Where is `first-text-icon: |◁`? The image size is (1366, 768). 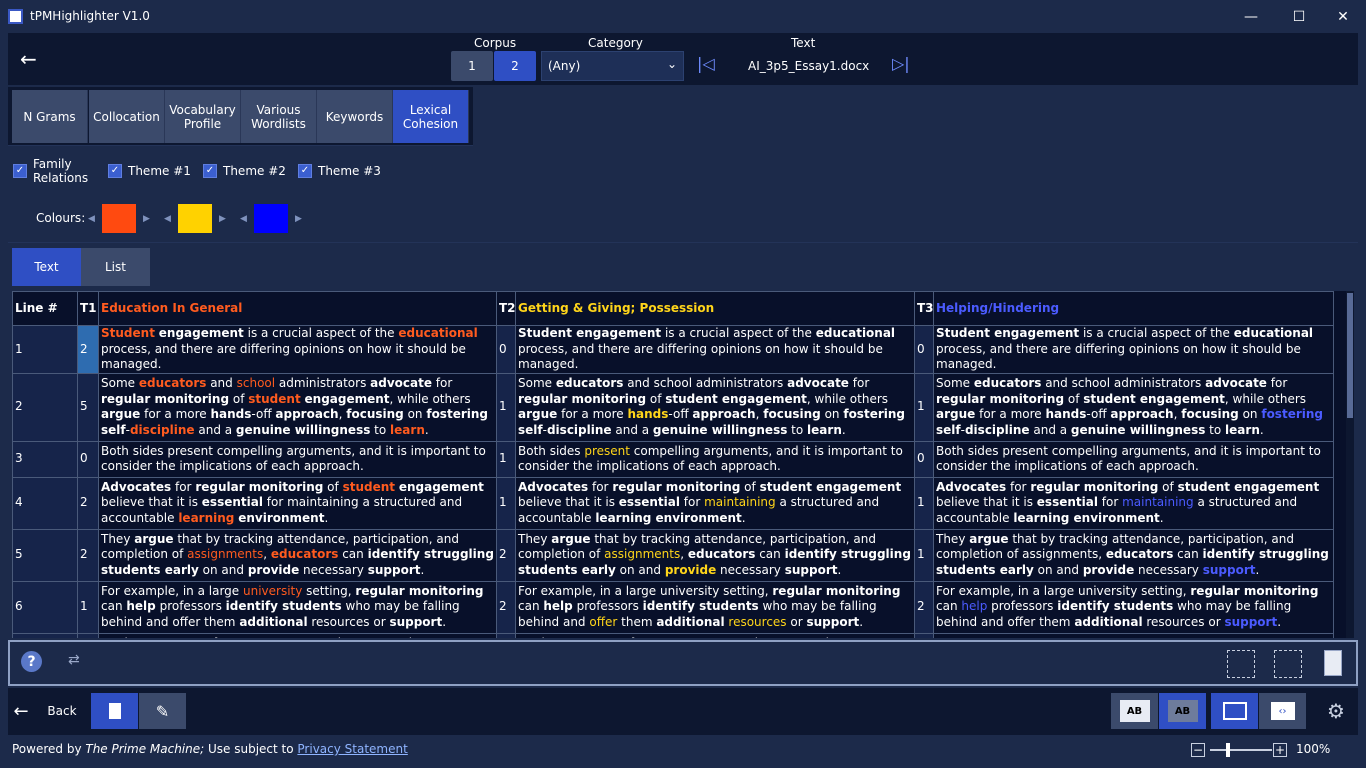
first-text-icon: |◁ is located at coordinates (706, 64).